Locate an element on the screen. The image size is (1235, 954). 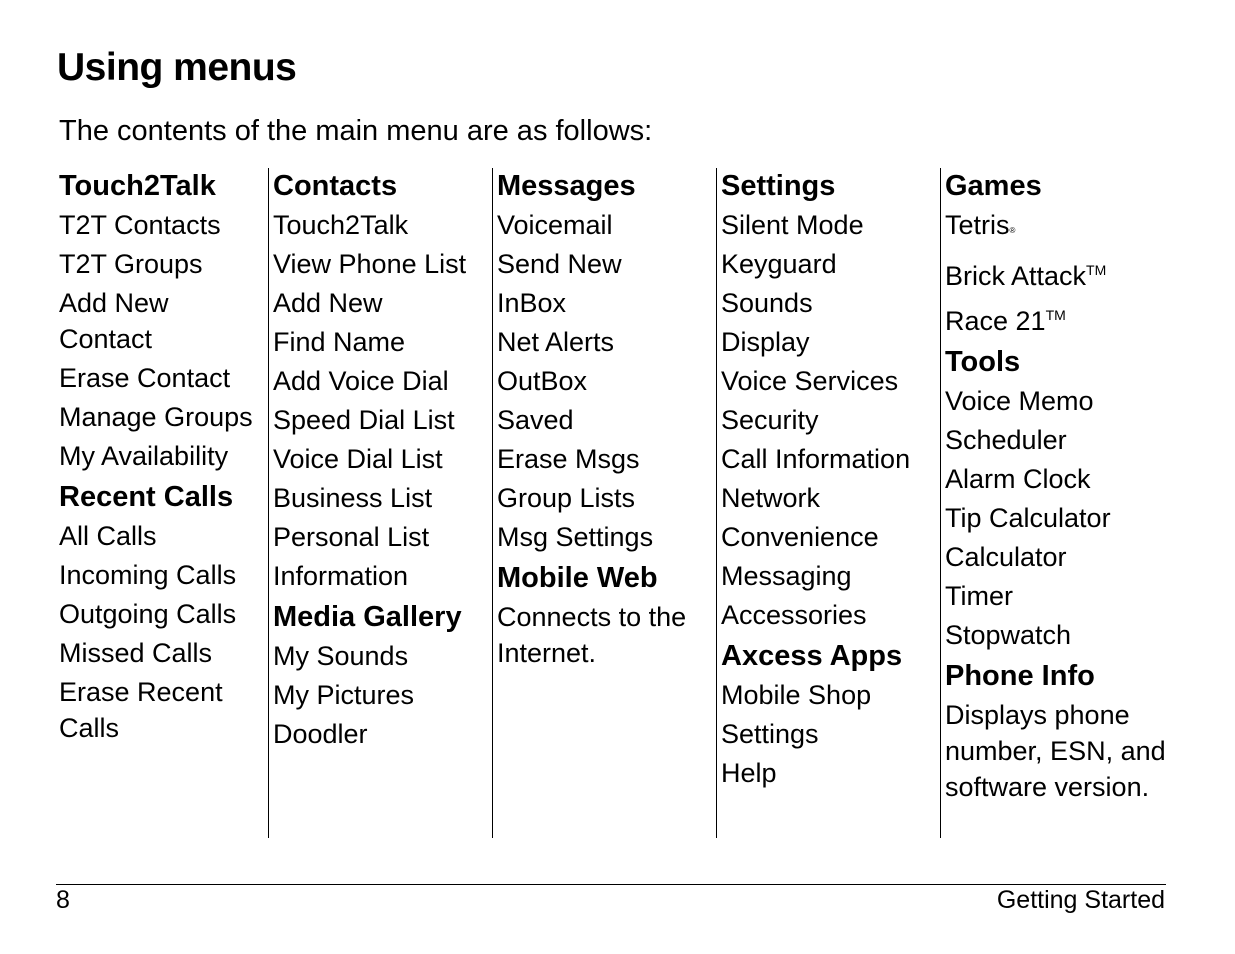
registered-mark: ® is located at coordinates (1012, 230).